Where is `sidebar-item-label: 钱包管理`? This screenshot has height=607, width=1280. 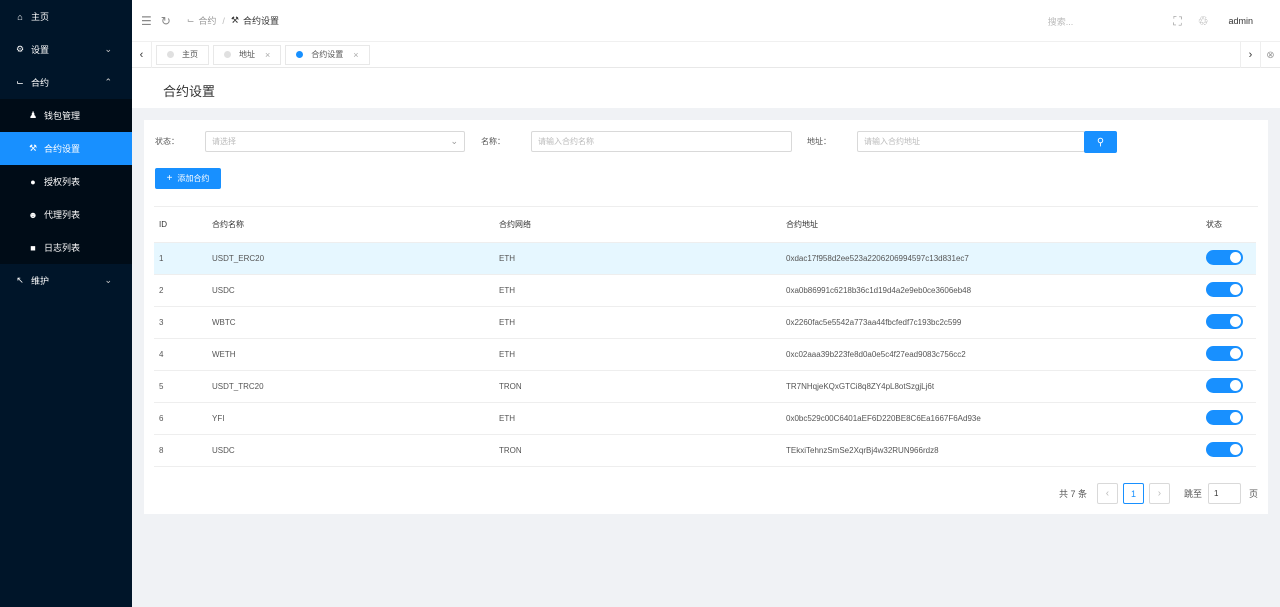
sidebar-item-label: 钱包管理 is located at coordinates (62, 116).